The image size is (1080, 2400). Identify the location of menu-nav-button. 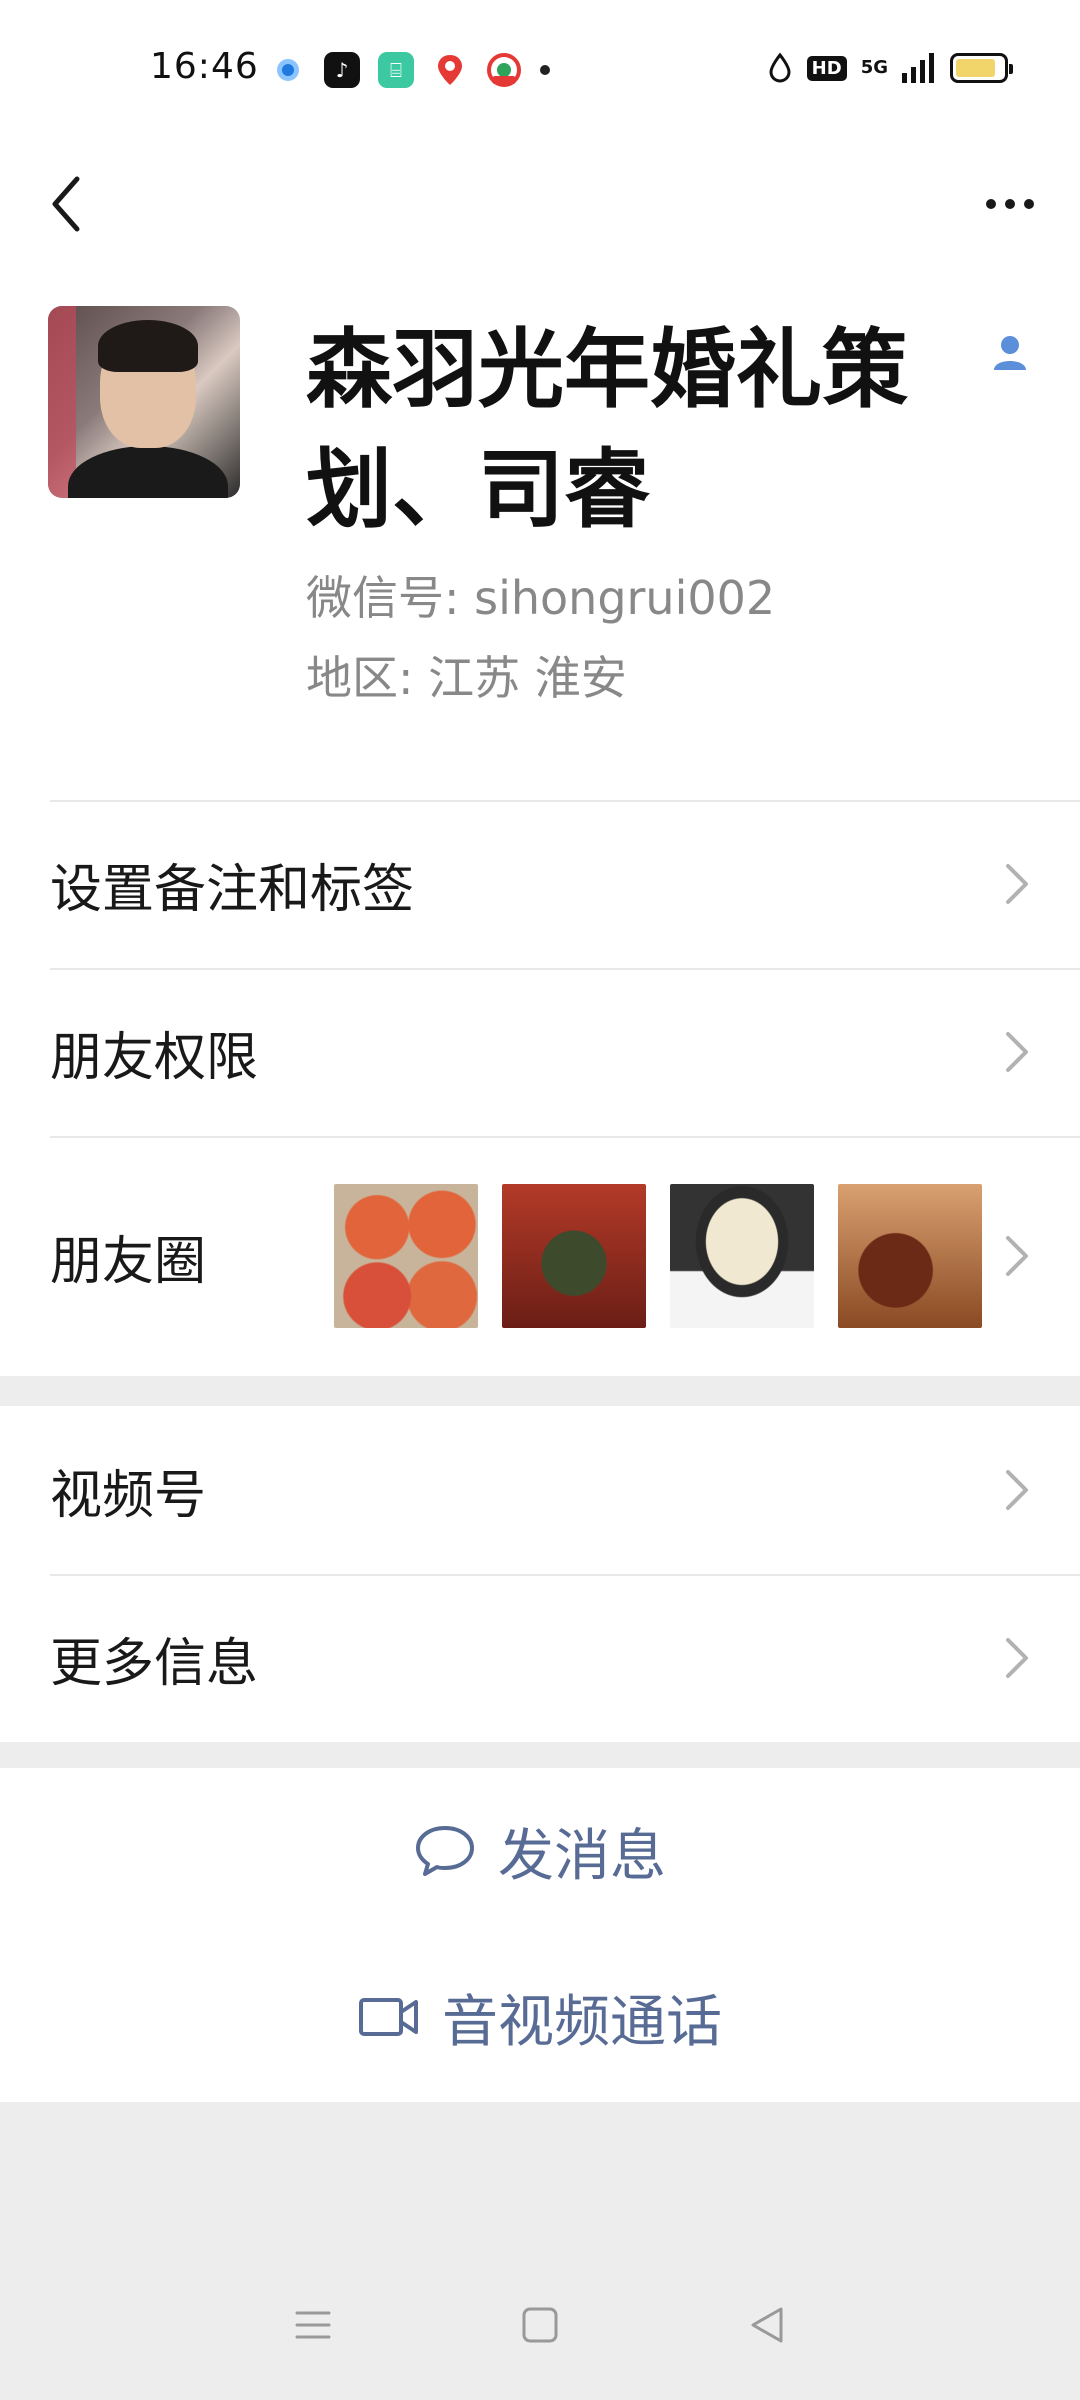
(313, 2325).